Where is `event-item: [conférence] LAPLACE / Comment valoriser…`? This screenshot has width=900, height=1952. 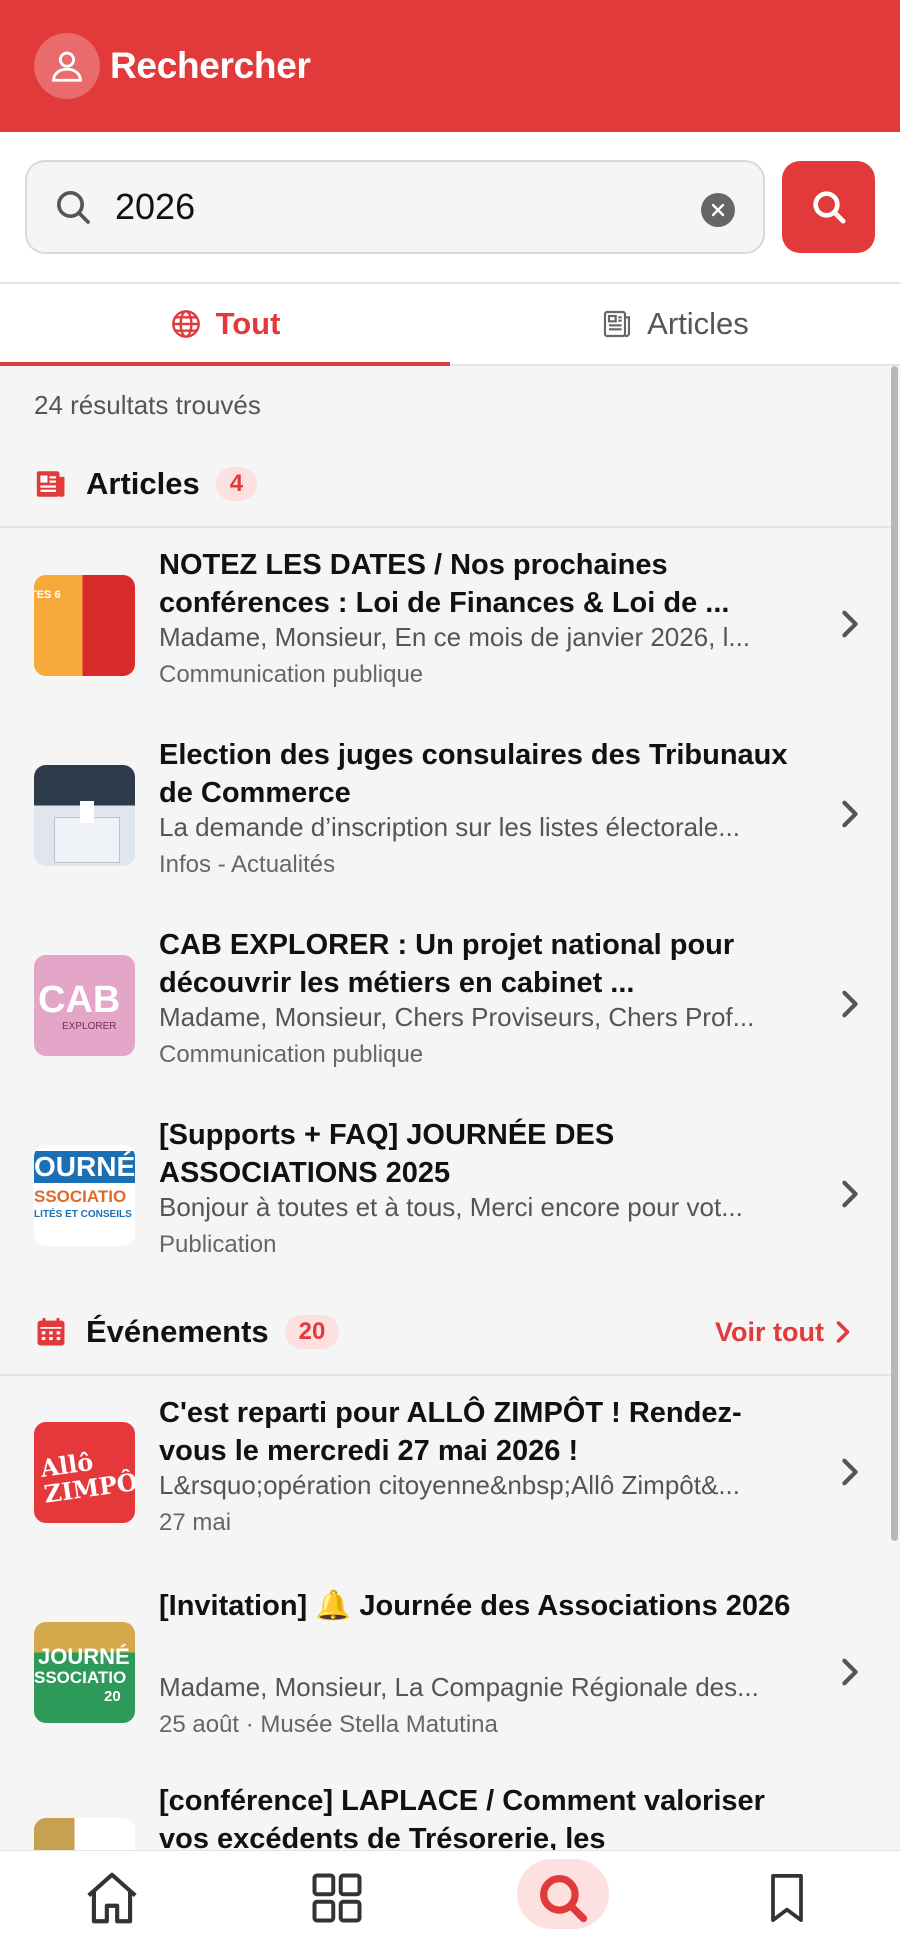 event-item: [conférence] LAPLACE / Comment valoriser… is located at coordinates (446, 1809).